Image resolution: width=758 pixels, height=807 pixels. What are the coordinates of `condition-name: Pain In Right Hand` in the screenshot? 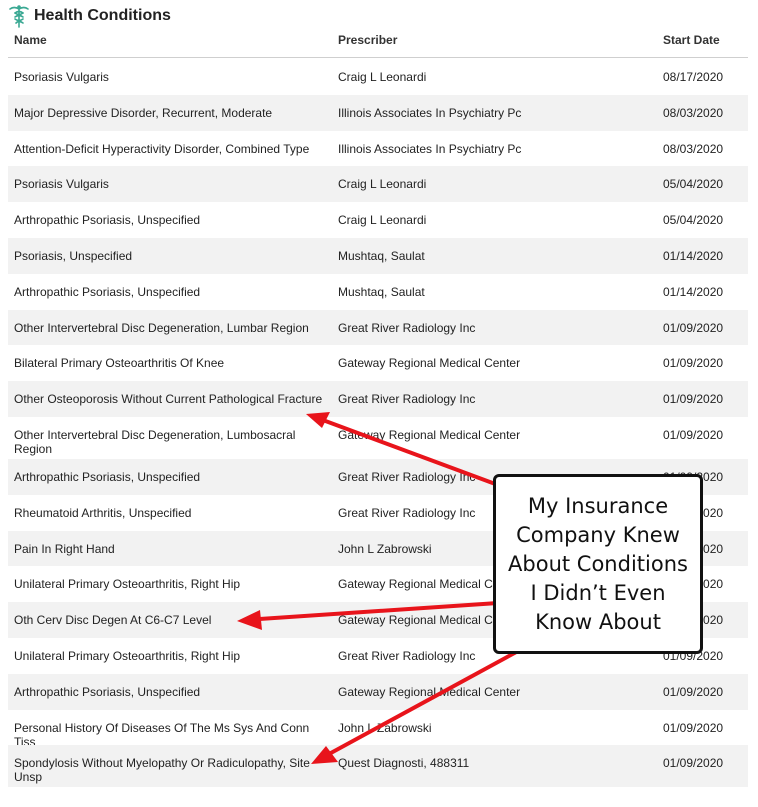 It's located at (64, 548).